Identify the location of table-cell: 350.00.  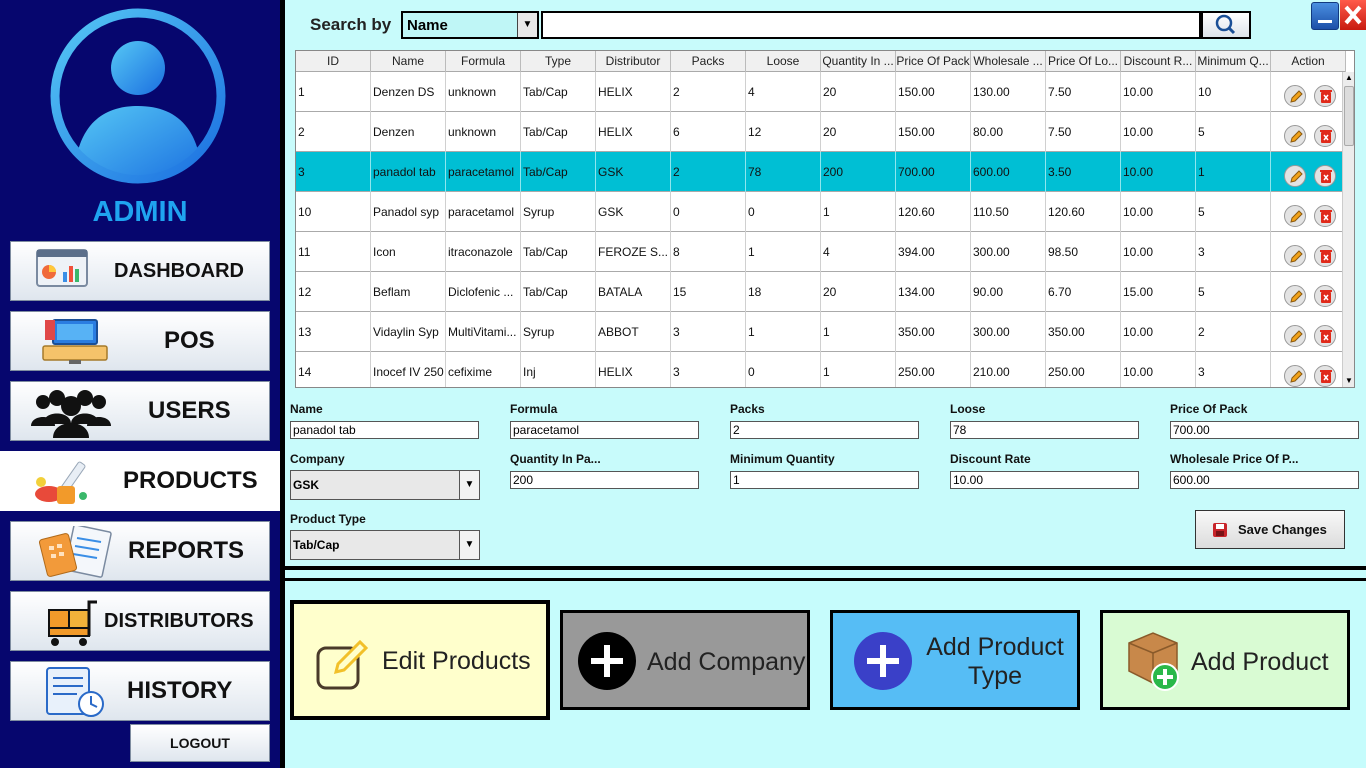
(1083, 332).